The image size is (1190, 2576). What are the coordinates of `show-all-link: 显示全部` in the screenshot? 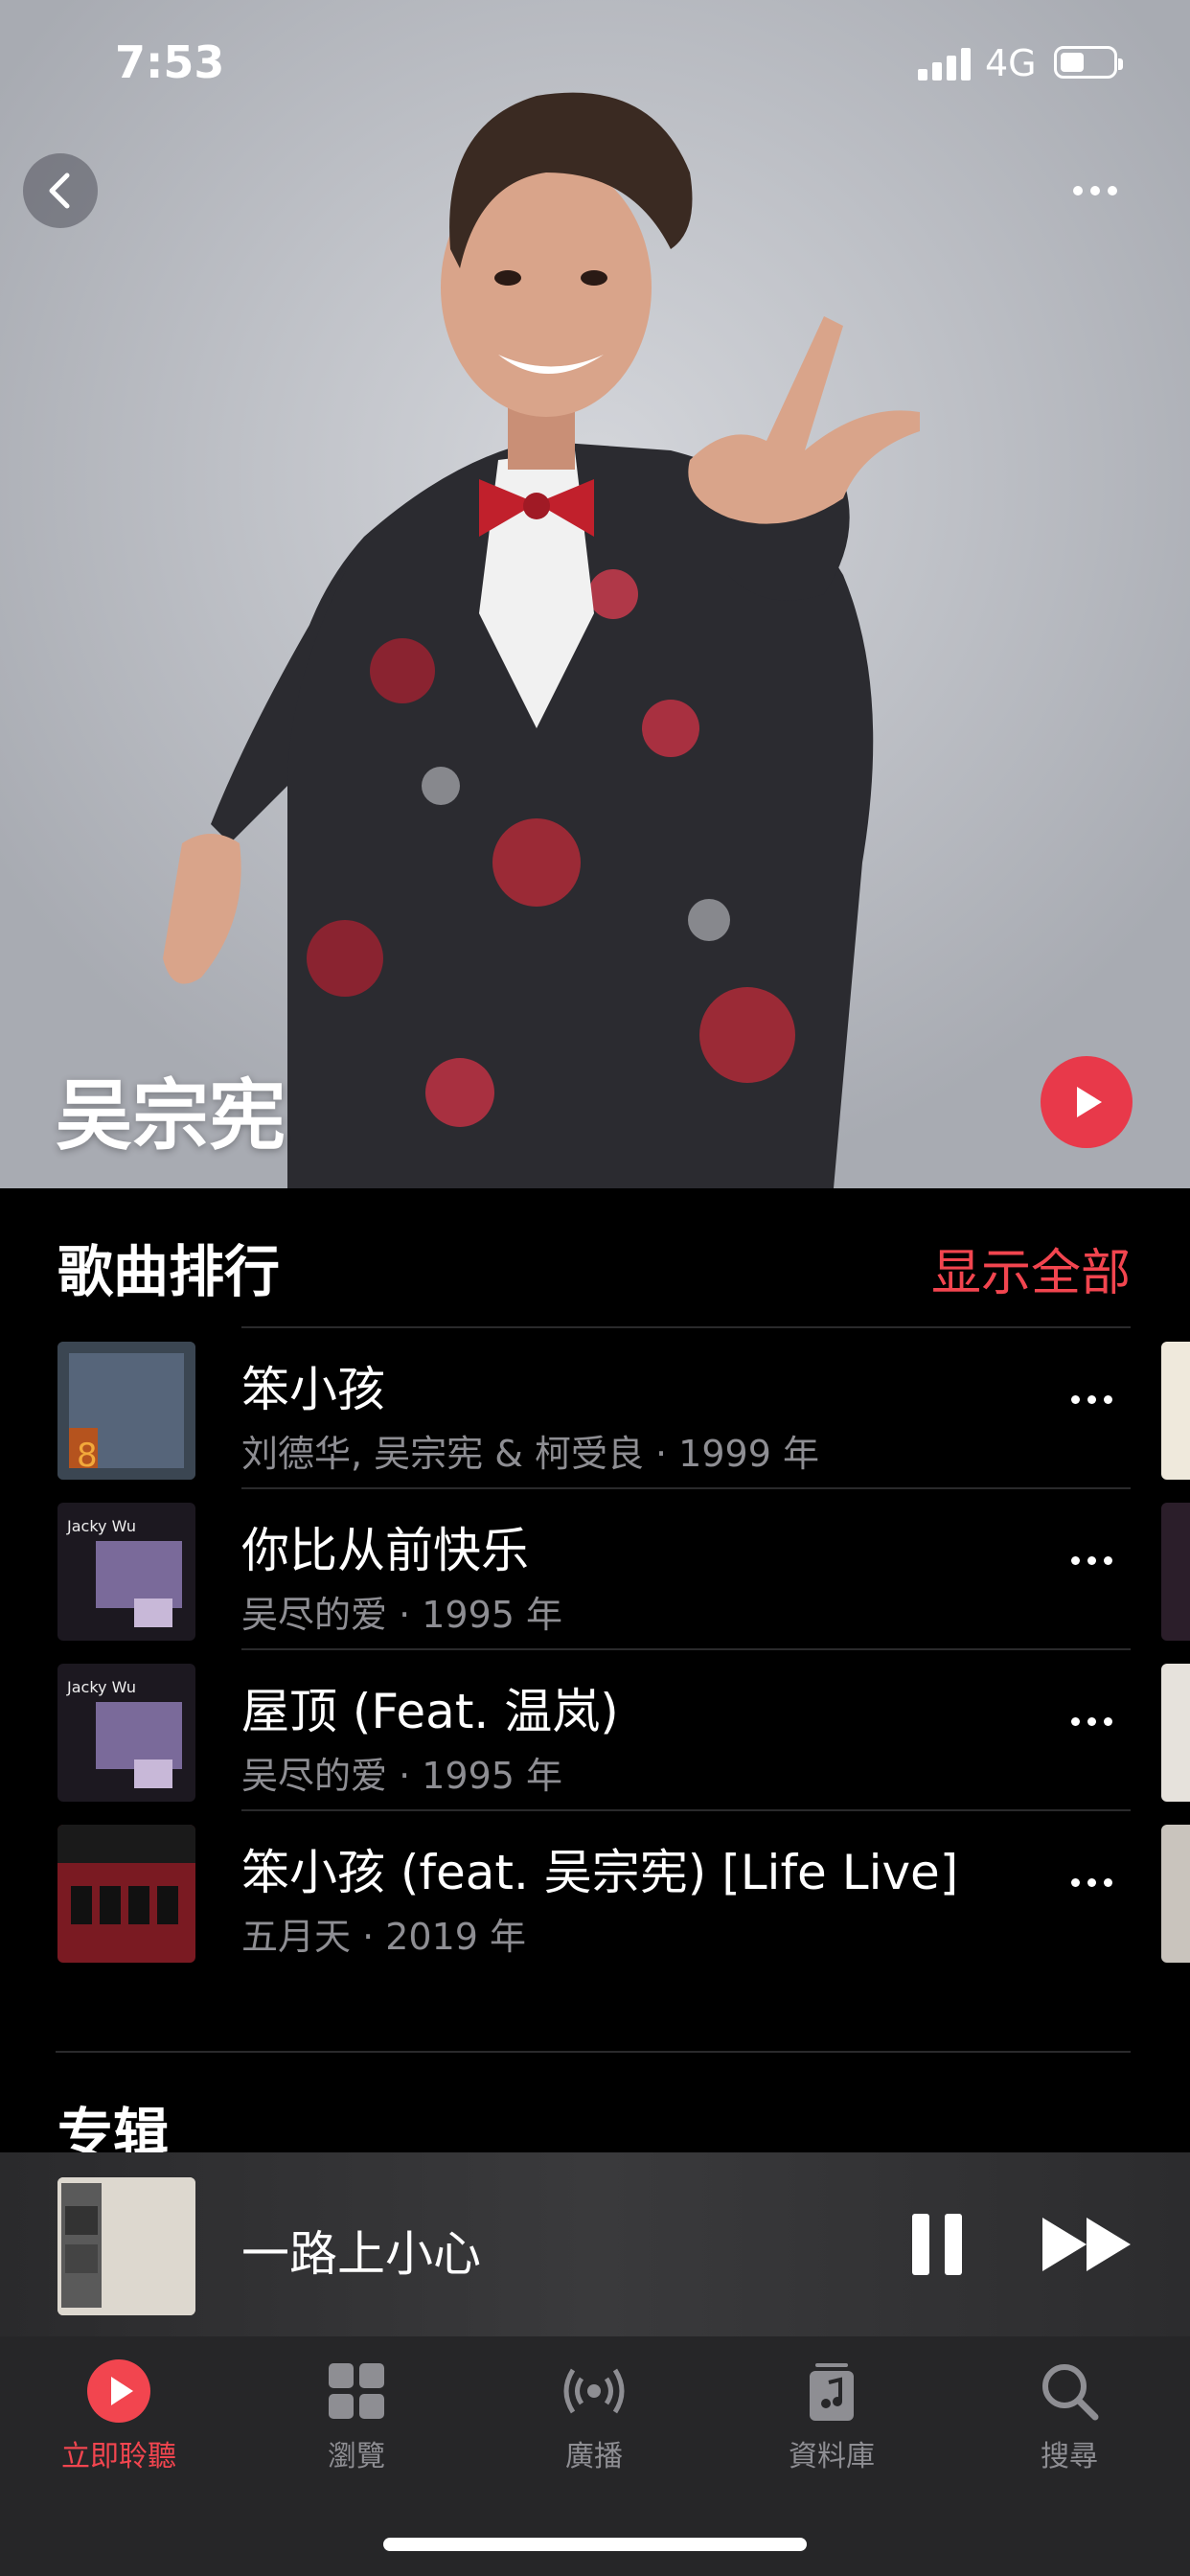 It's located at (1031, 1268).